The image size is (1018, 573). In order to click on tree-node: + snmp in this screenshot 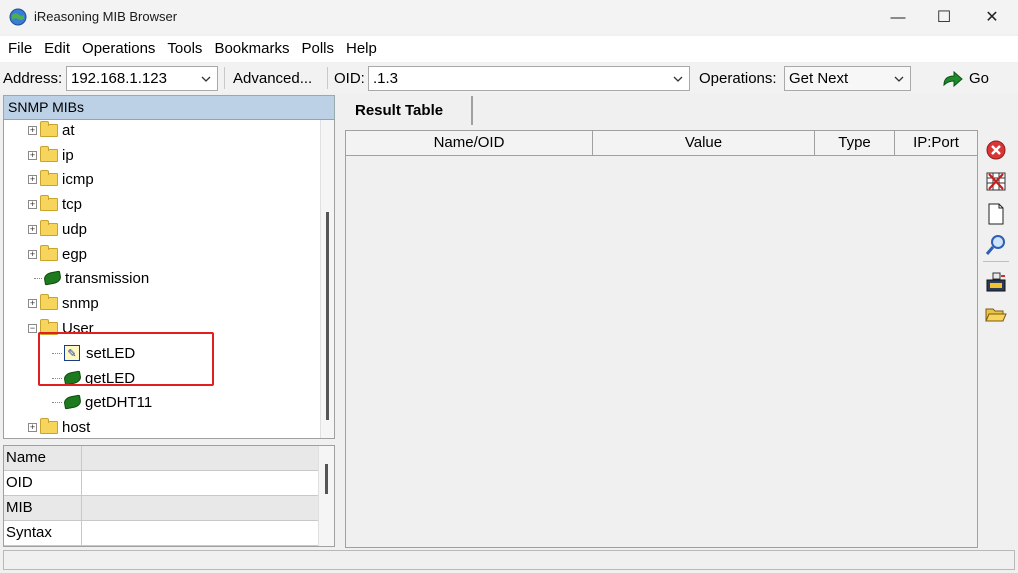, I will do `click(63, 303)`.